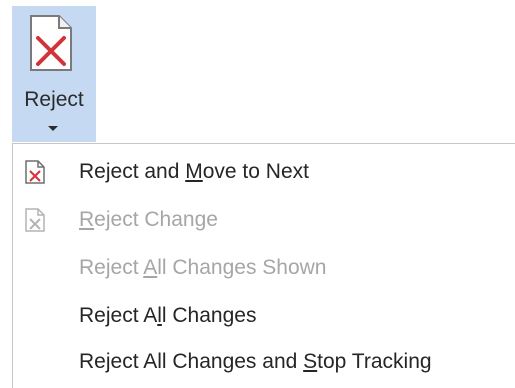 This screenshot has height=388, width=515. Describe the element at coordinates (264, 316) in the screenshot. I see `menu-item-reject-all-changes: Reject All Changes` at that location.